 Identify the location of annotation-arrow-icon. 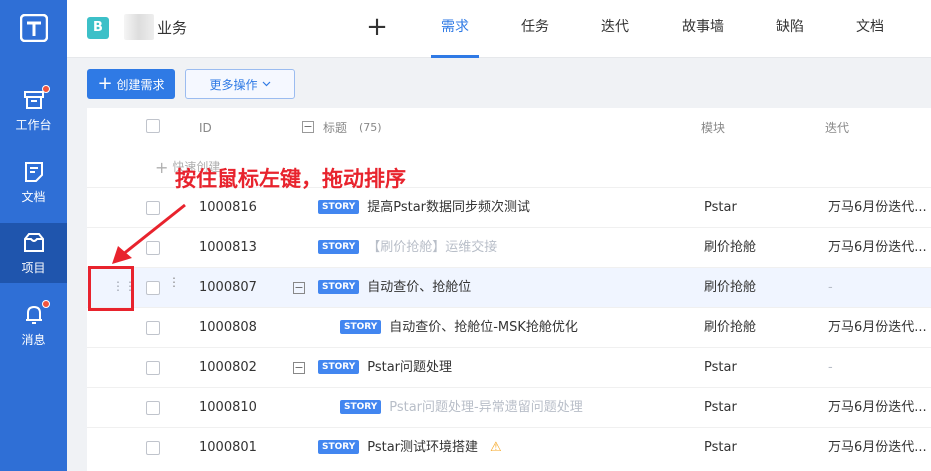
(149, 233).